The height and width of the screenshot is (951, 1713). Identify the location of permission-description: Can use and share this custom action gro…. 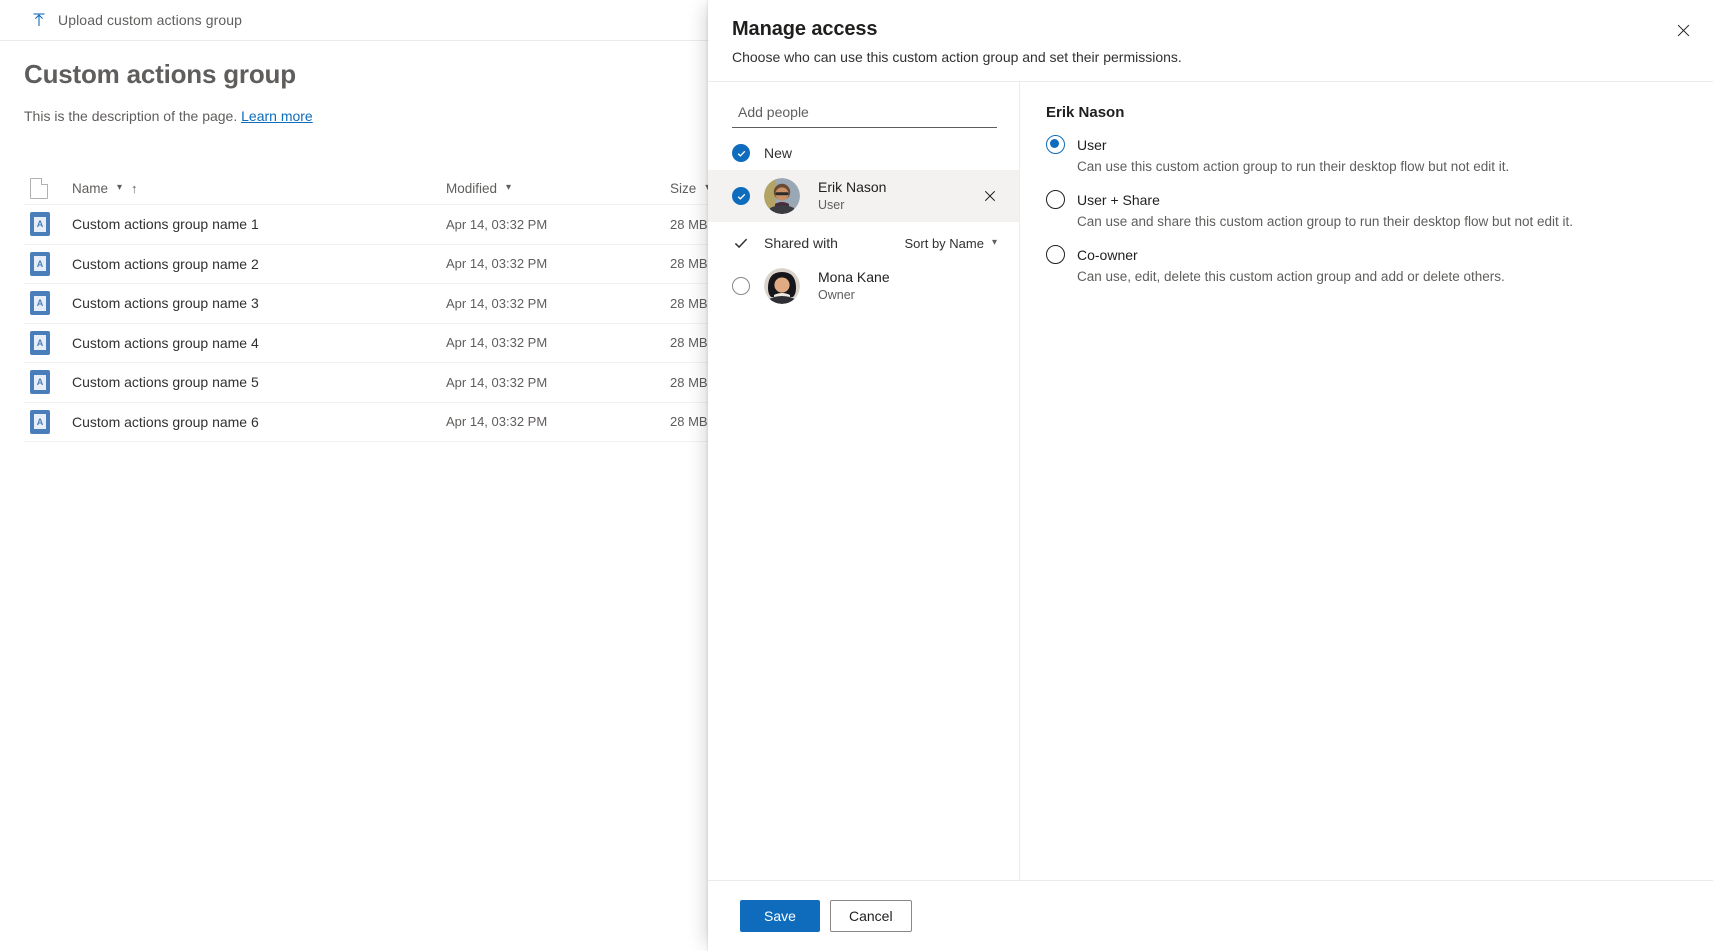
(1325, 221).